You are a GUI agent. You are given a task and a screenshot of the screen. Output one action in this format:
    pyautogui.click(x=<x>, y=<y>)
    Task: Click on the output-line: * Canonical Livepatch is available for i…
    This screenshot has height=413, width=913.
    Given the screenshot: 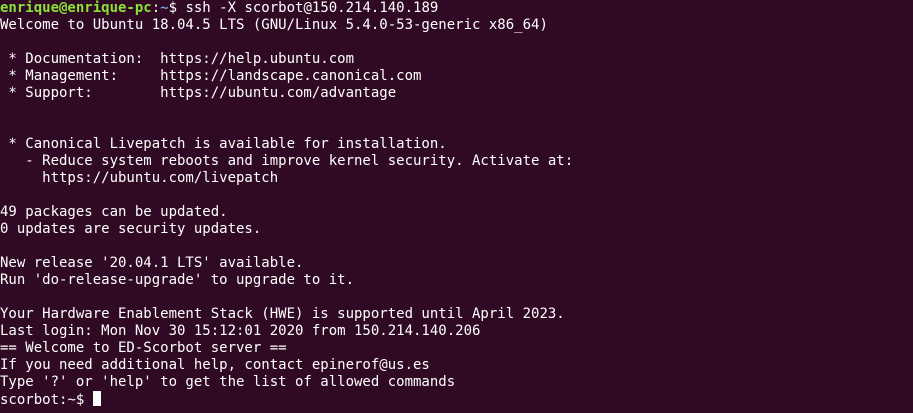 What is the action you would take?
    pyautogui.click(x=223, y=144)
    